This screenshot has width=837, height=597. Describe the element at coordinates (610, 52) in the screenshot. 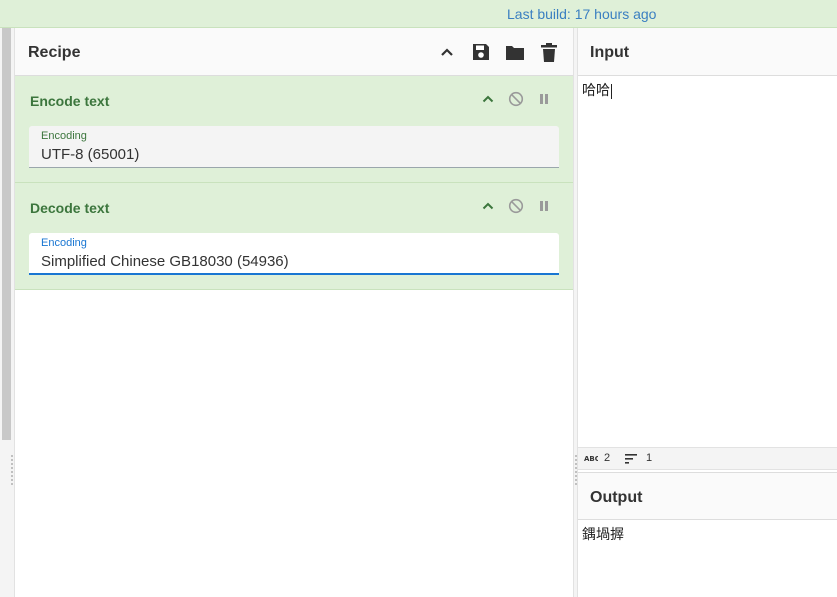

I see `input-title: Input` at that location.